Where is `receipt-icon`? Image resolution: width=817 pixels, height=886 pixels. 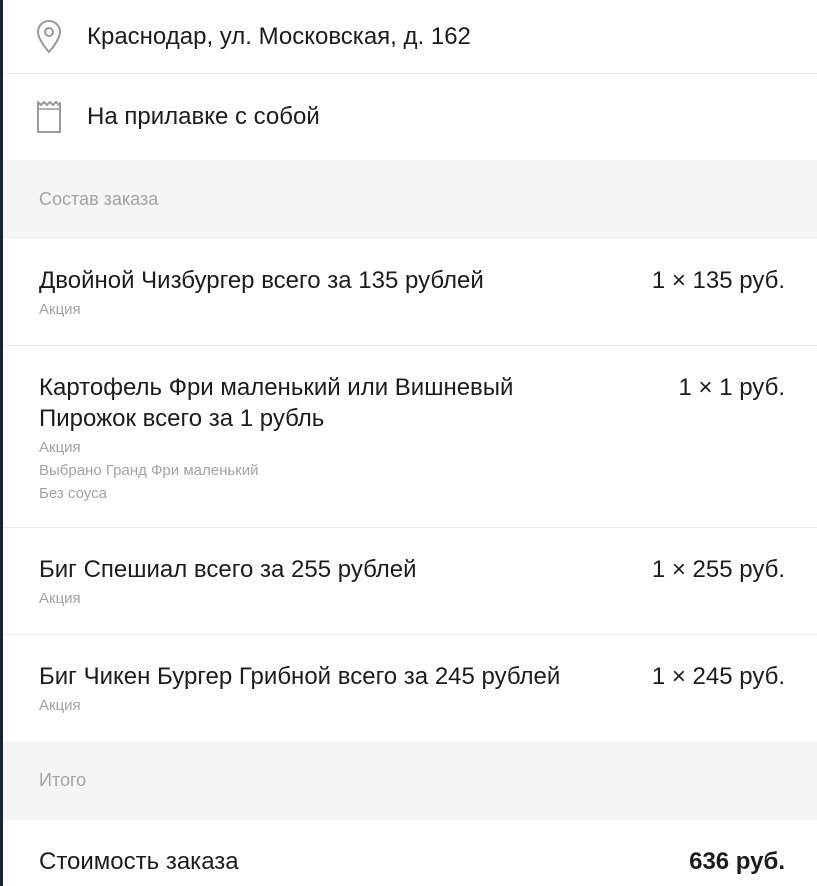
receipt-icon is located at coordinates (49, 117).